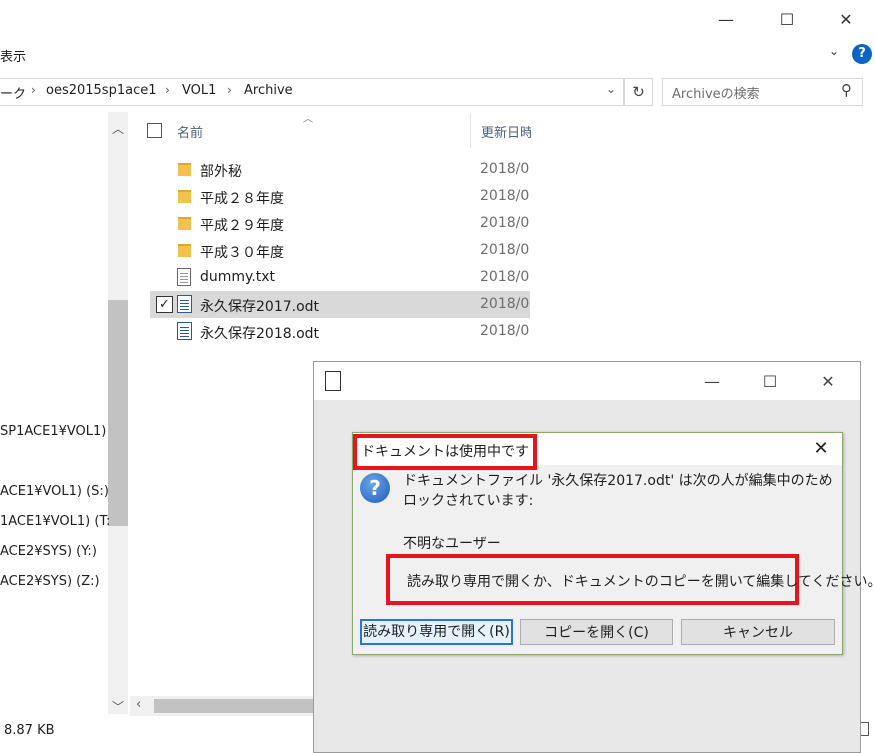 The height and width of the screenshot is (753, 875). Describe the element at coordinates (234, 706) in the screenshot. I see `horizontal-scroll-thumb` at that location.